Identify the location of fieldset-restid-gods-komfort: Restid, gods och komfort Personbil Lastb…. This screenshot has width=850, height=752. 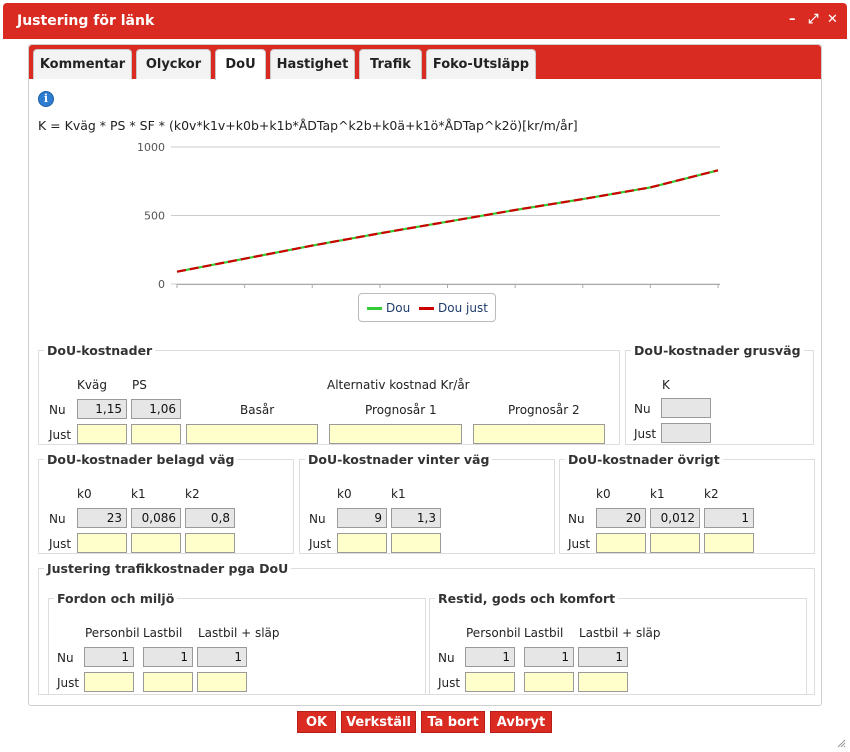
(618, 643).